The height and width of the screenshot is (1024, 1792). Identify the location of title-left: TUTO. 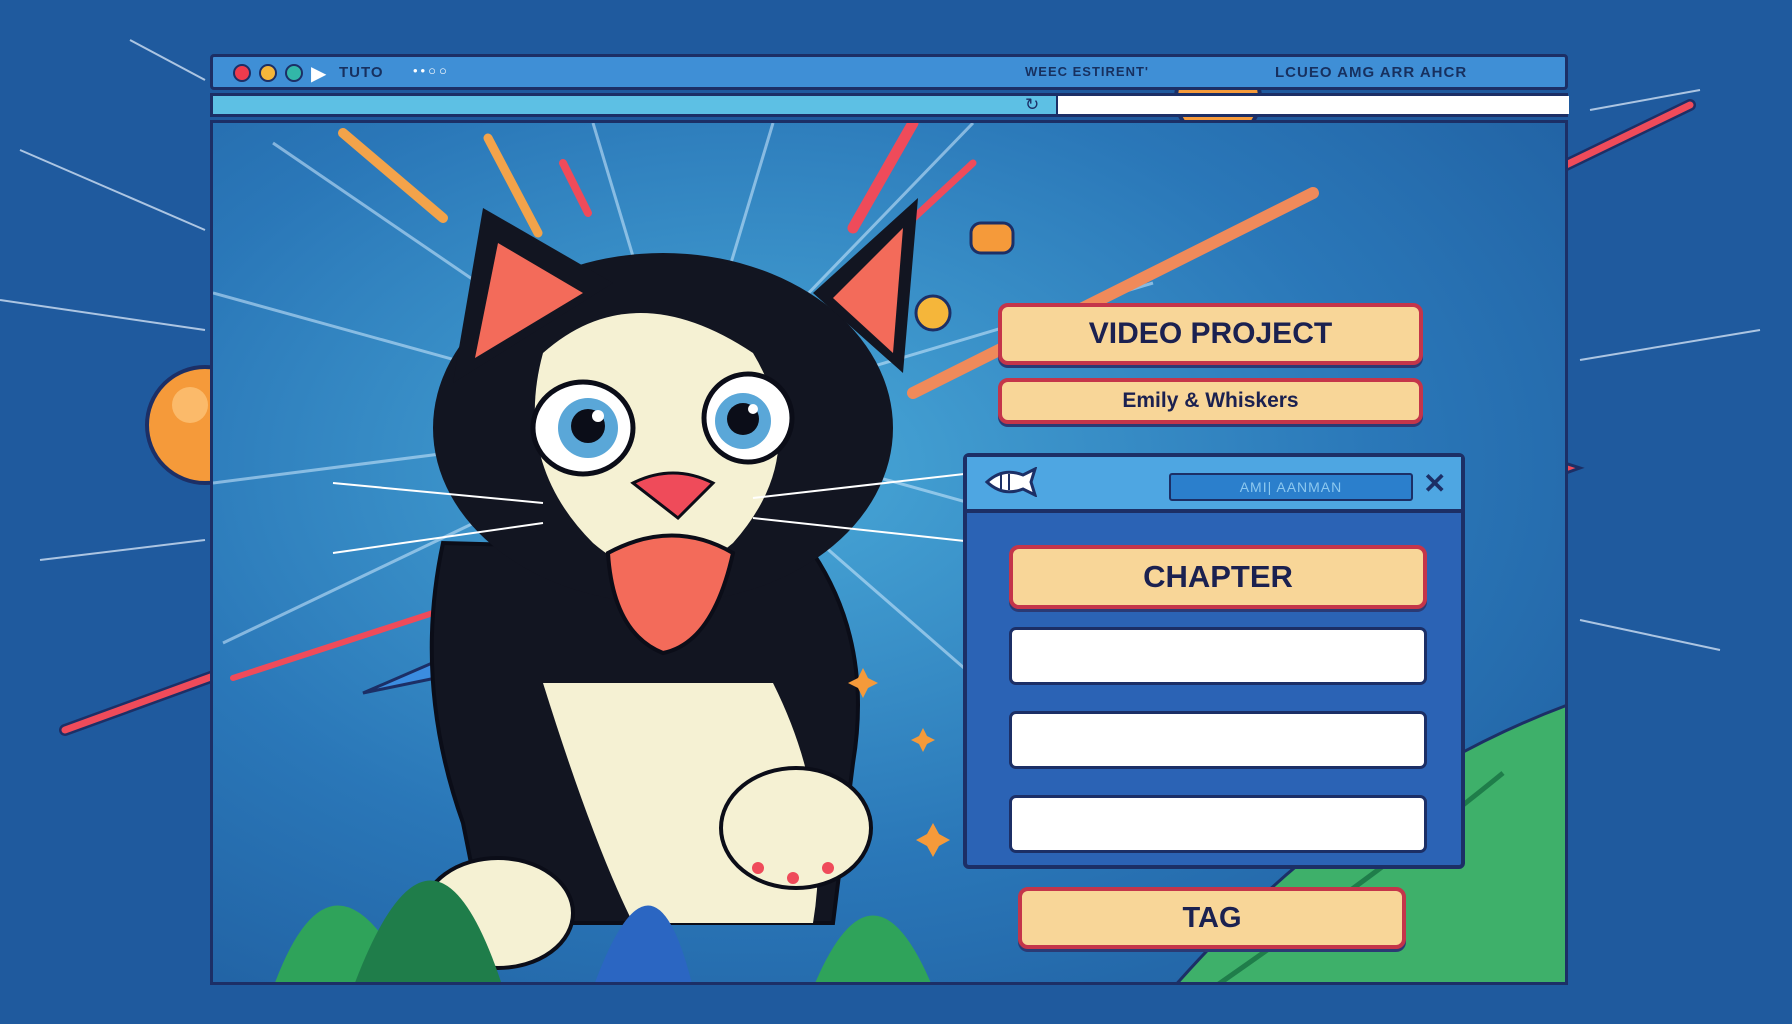
(361, 72).